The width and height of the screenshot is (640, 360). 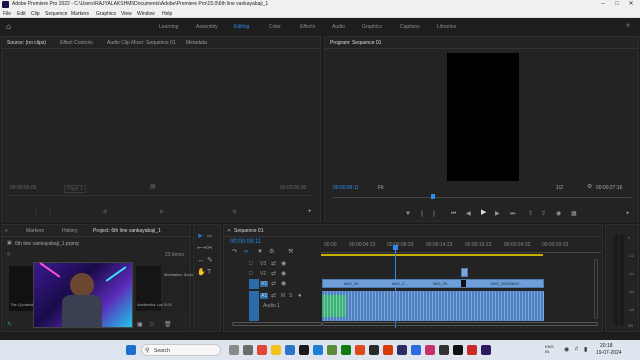 What do you see at coordinates (334, 306) in the screenshot?
I see `audio-clip-selected` at bounding box center [334, 306].